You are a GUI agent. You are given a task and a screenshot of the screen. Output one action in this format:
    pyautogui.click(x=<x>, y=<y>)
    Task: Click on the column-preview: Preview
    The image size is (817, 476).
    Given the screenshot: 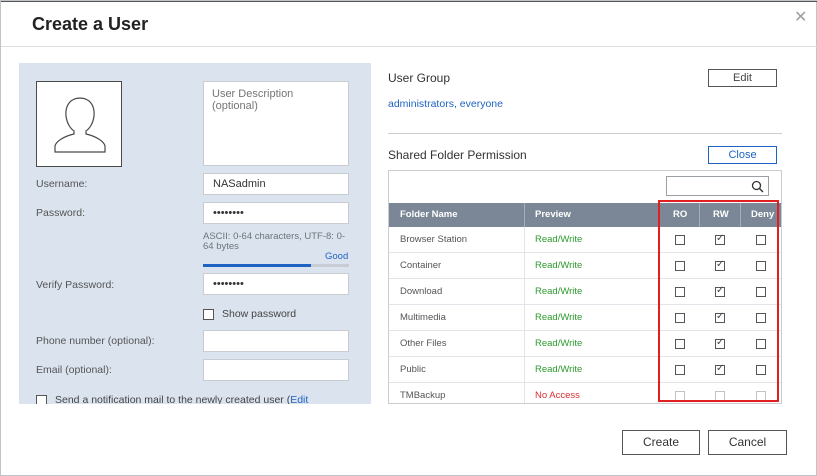 What is the action you would take?
    pyautogui.click(x=553, y=215)
    